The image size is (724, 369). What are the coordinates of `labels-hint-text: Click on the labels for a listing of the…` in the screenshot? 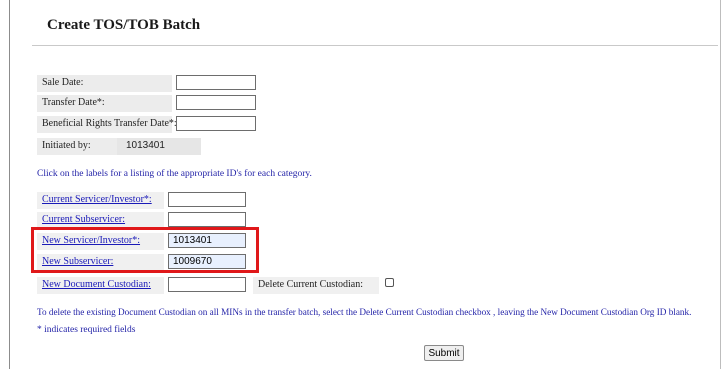 It's located at (174, 174).